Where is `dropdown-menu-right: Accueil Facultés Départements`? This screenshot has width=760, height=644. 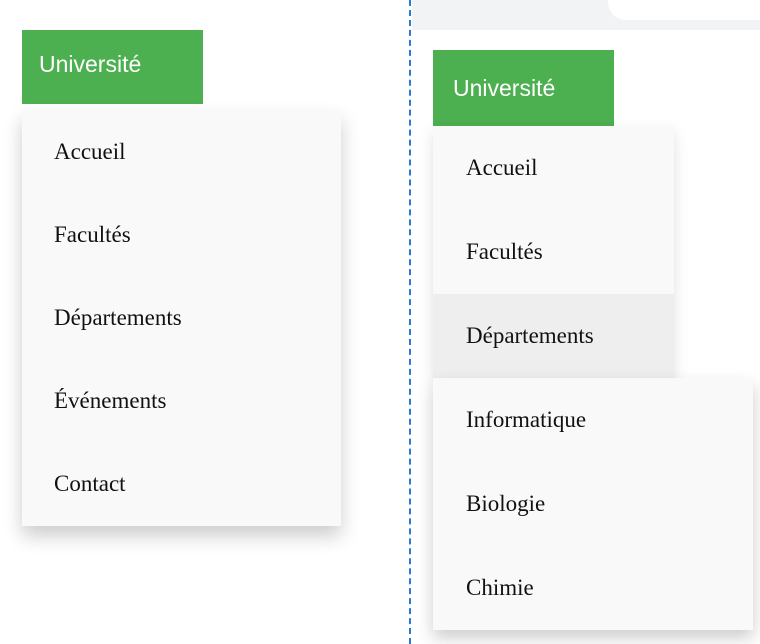 dropdown-menu-right: Accueil Facultés Départements is located at coordinates (553, 252).